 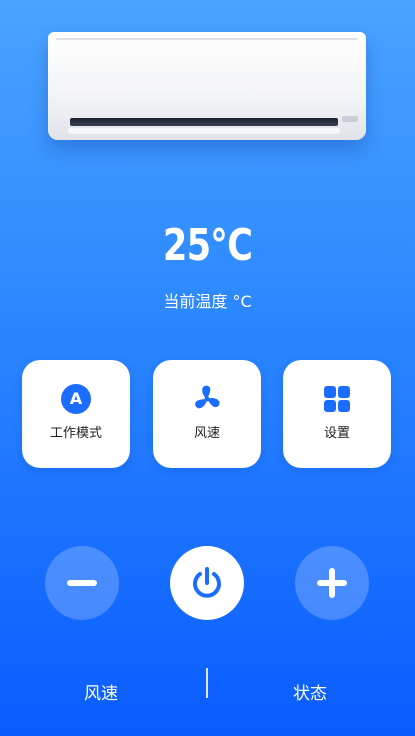 What do you see at coordinates (204, 131) in the screenshot?
I see `ac-louver` at bounding box center [204, 131].